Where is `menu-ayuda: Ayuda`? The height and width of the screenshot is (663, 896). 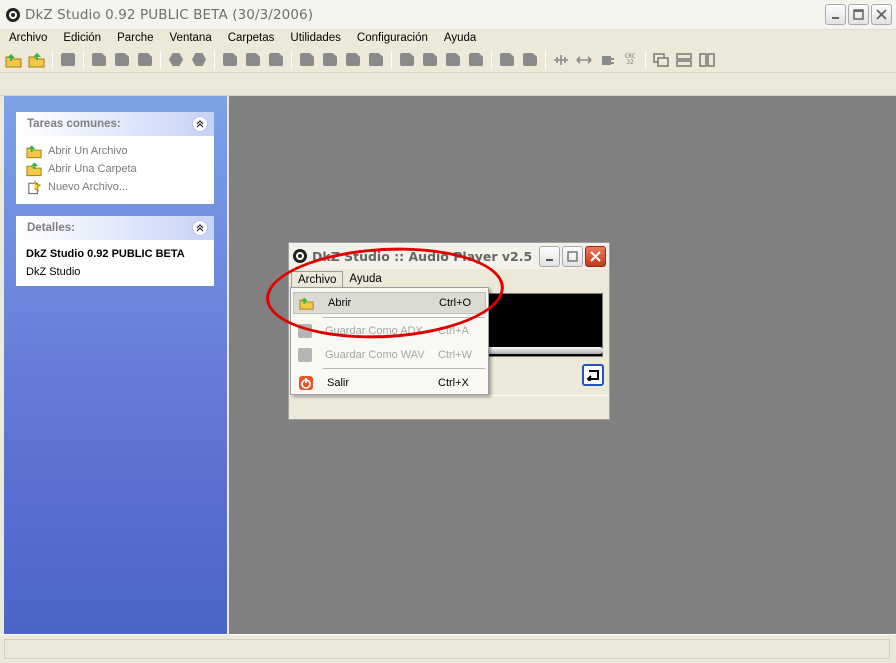
menu-ayuda: Ayuda is located at coordinates (460, 38).